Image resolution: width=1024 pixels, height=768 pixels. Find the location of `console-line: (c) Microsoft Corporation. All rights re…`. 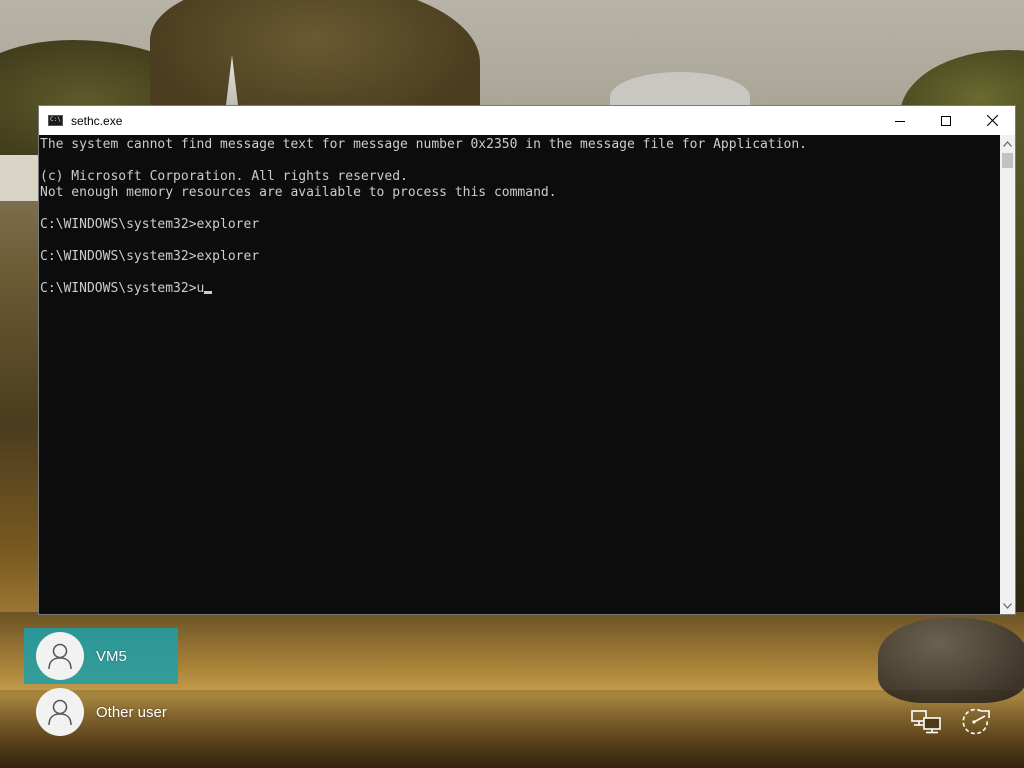

console-line: (c) Microsoft Corporation. All rights re… is located at coordinates (224, 176).